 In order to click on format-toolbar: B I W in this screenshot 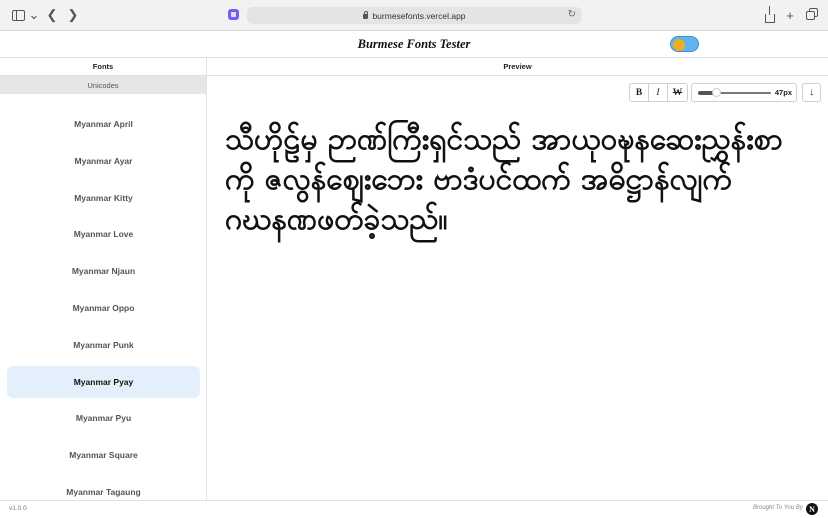, I will do `click(658, 92)`.